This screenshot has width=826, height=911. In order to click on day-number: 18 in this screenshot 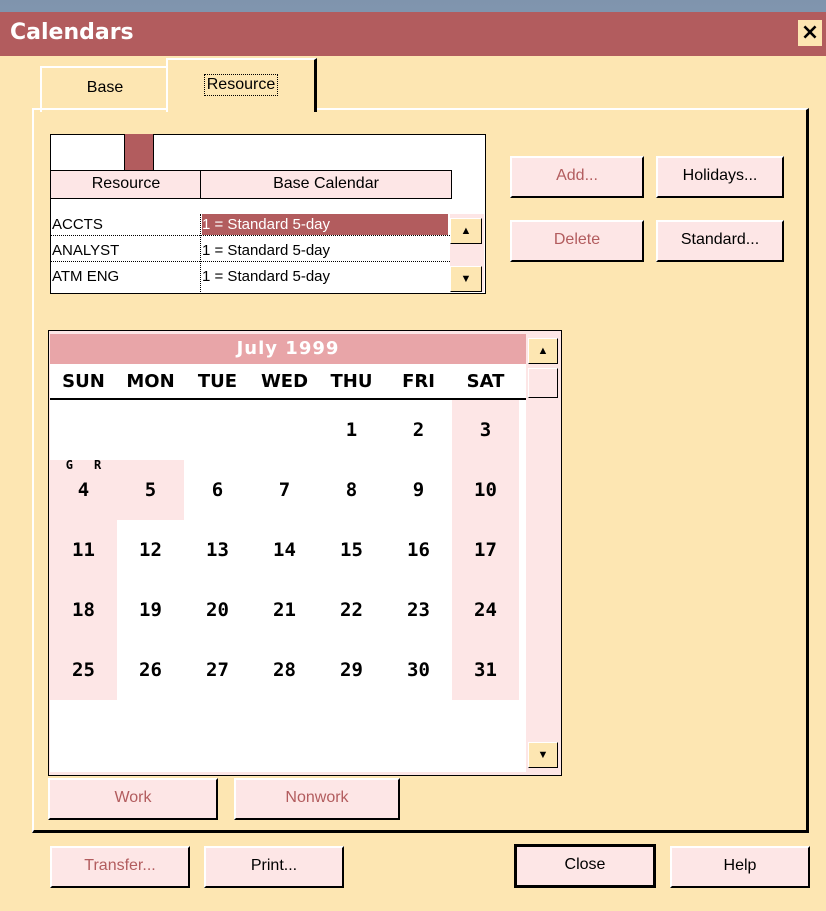, I will do `click(83, 610)`.